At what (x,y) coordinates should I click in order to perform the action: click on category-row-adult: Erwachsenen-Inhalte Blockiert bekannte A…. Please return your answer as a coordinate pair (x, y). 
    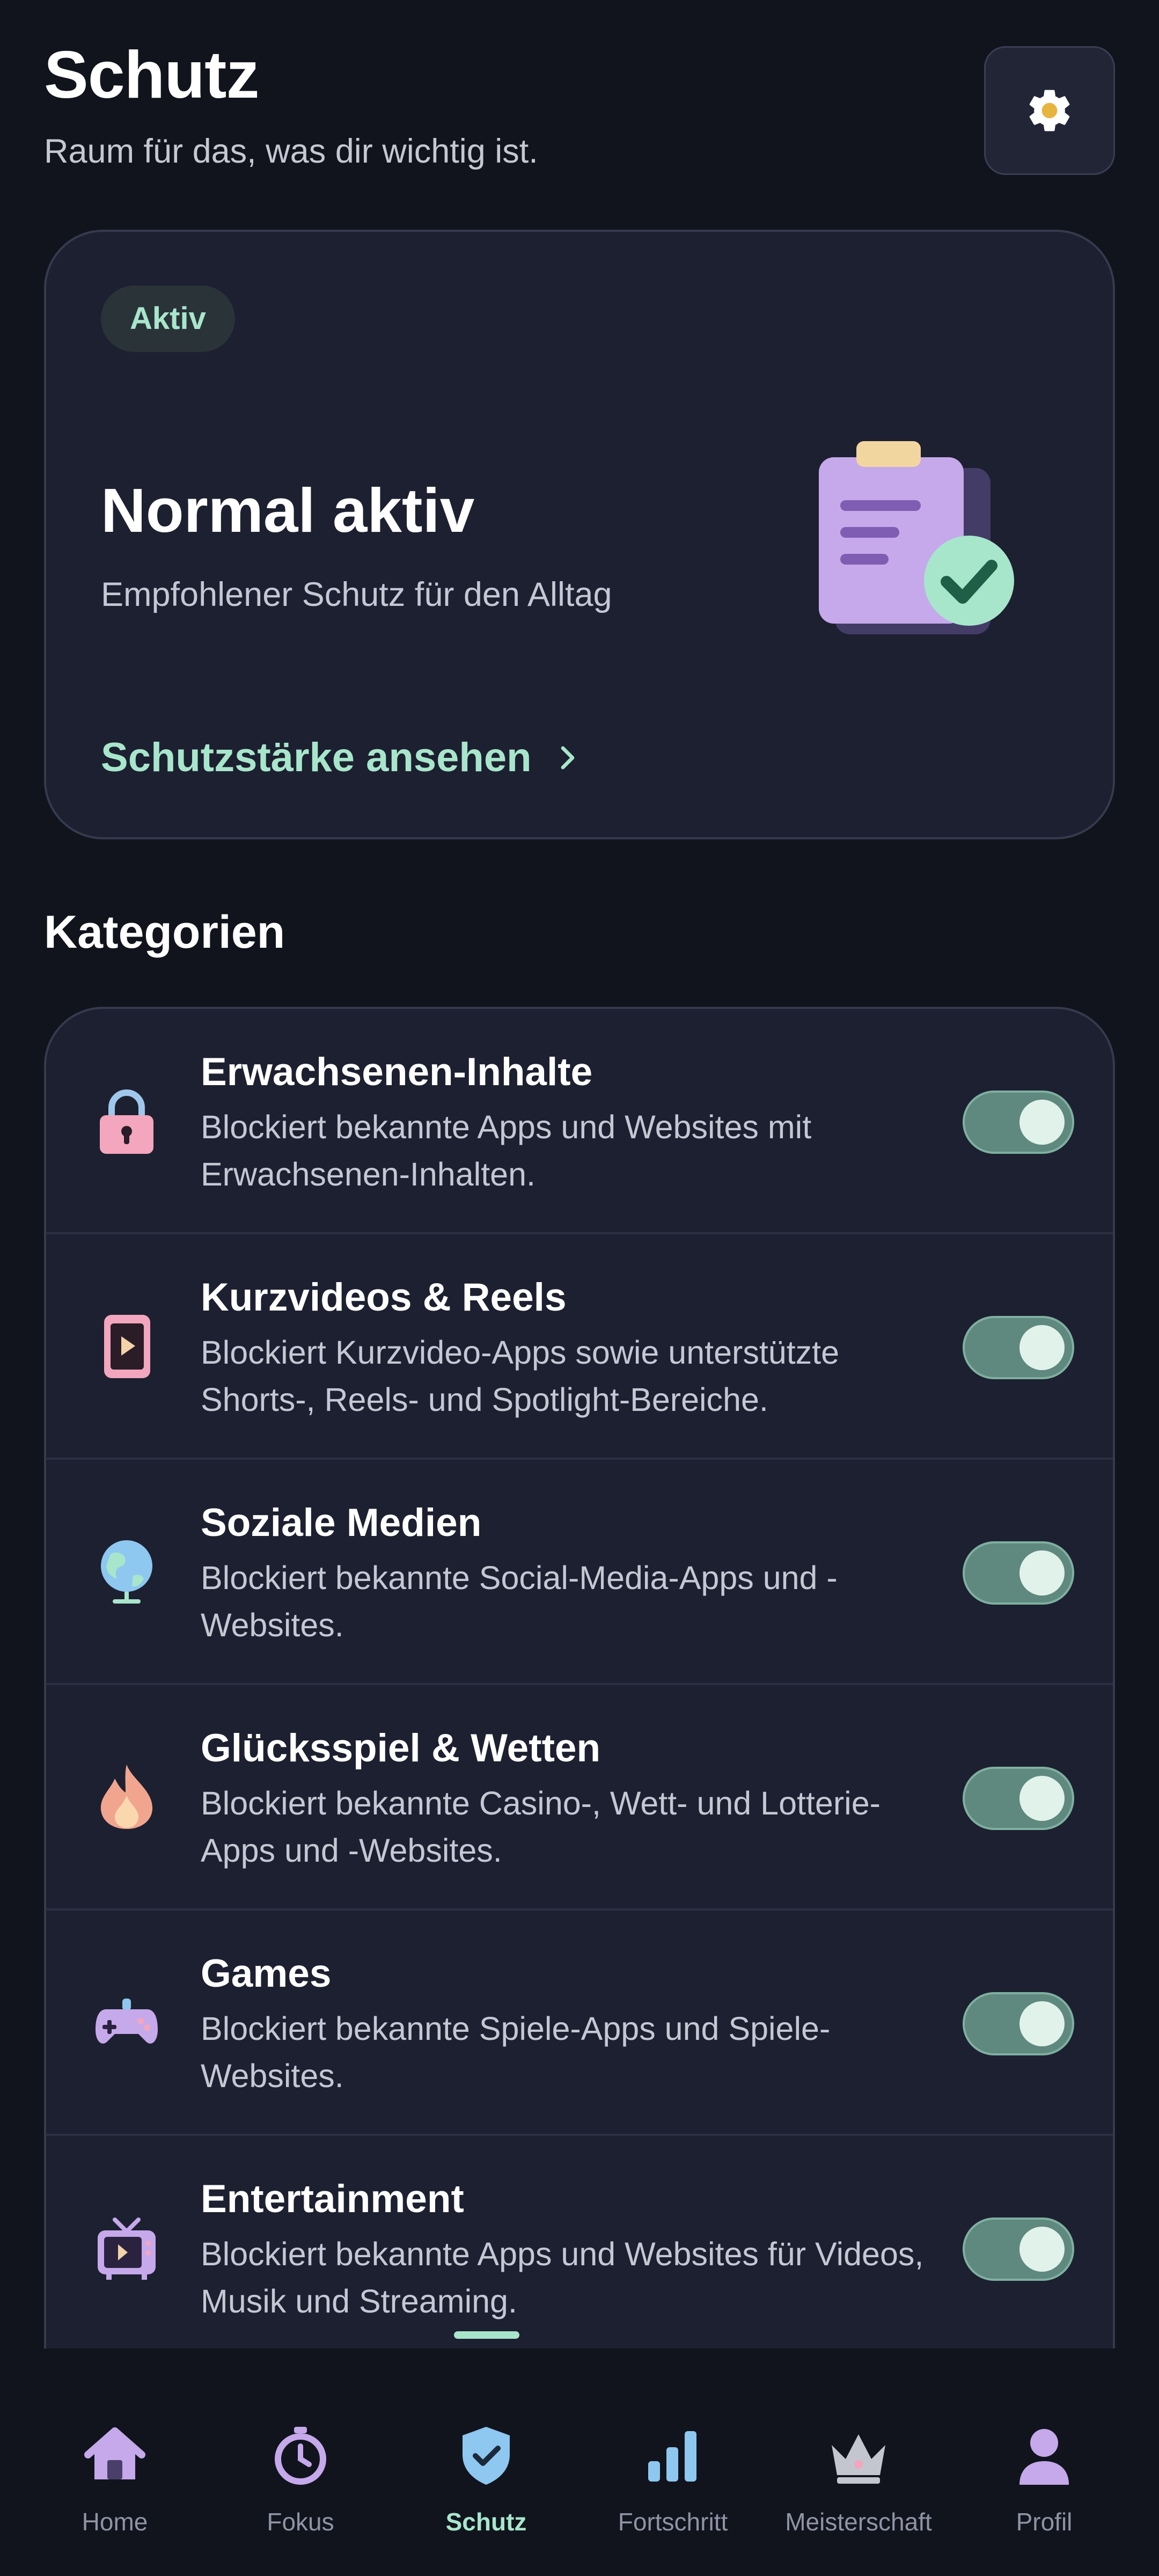
    Looking at the image, I should click on (579, 1121).